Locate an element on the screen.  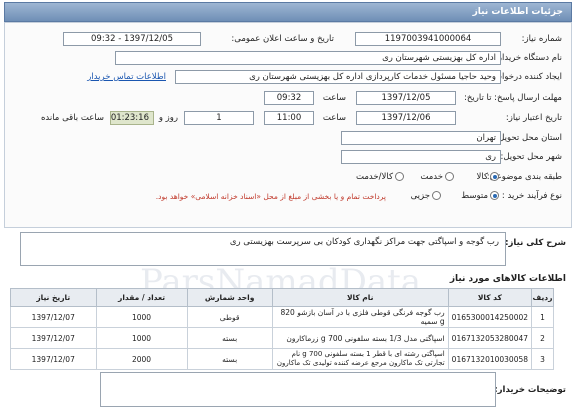
province-field: تهران is located at coordinates (421, 138).